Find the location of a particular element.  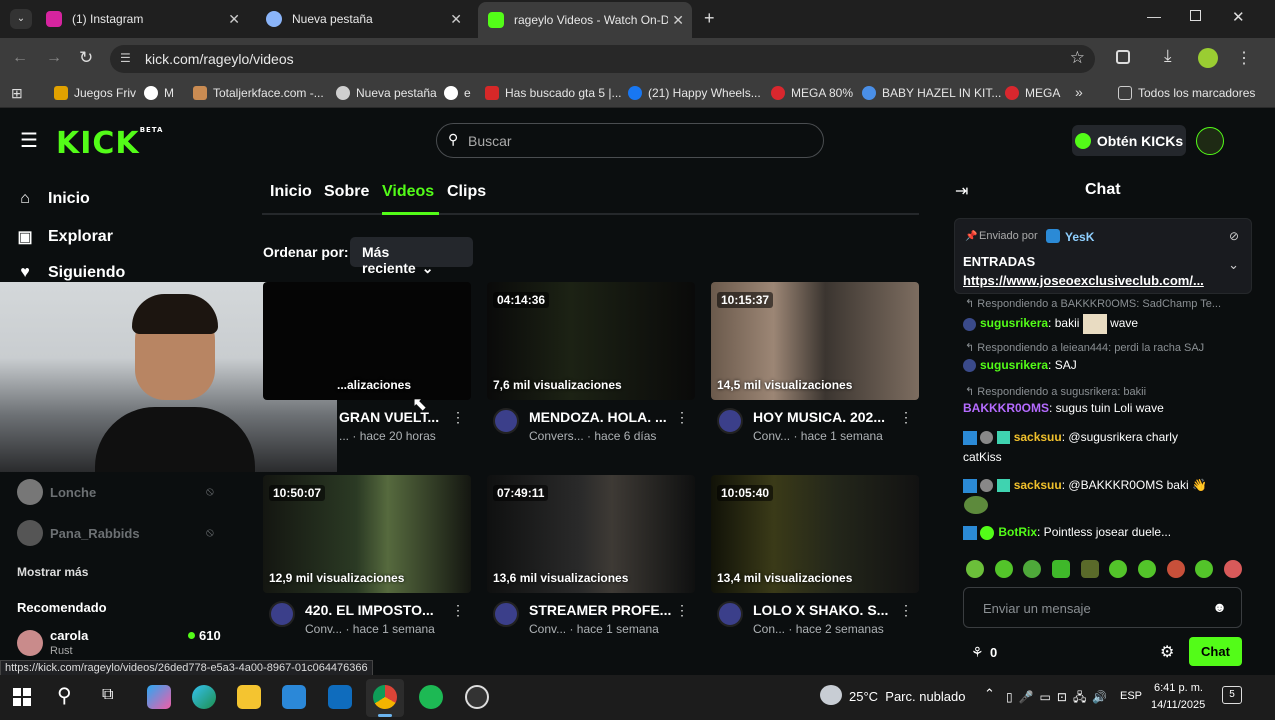

nav-inicio: ⌂ Inicio is located at coordinates (53, 199).